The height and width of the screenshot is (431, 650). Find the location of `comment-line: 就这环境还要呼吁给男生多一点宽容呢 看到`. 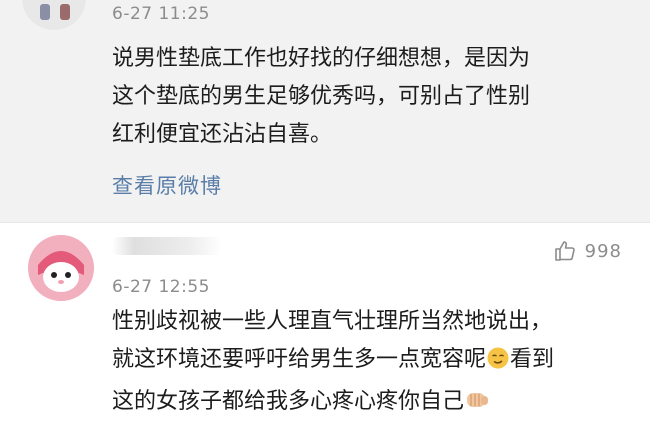

comment-line: 就这环境还要呼吁给男生多一点宽容呢 看到 is located at coordinates (372, 362).